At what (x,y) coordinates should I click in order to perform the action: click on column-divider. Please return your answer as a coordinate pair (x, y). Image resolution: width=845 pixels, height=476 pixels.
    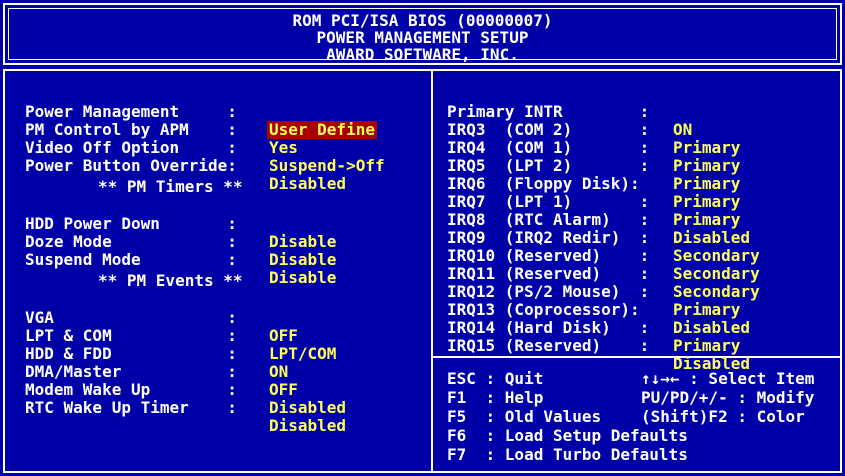
    Looking at the image, I should click on (432, 271).